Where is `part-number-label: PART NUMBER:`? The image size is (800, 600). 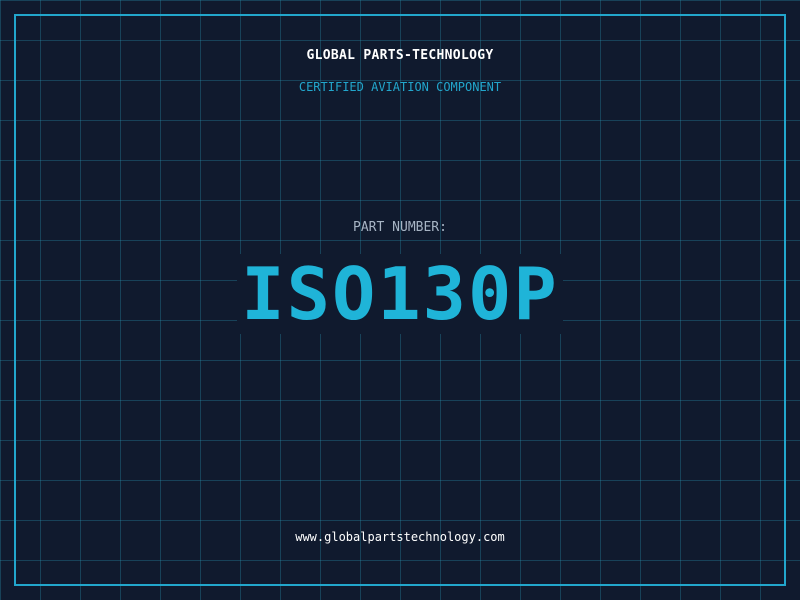
part-number-label: PART NUMBER: is located at coordinates (400, 227).